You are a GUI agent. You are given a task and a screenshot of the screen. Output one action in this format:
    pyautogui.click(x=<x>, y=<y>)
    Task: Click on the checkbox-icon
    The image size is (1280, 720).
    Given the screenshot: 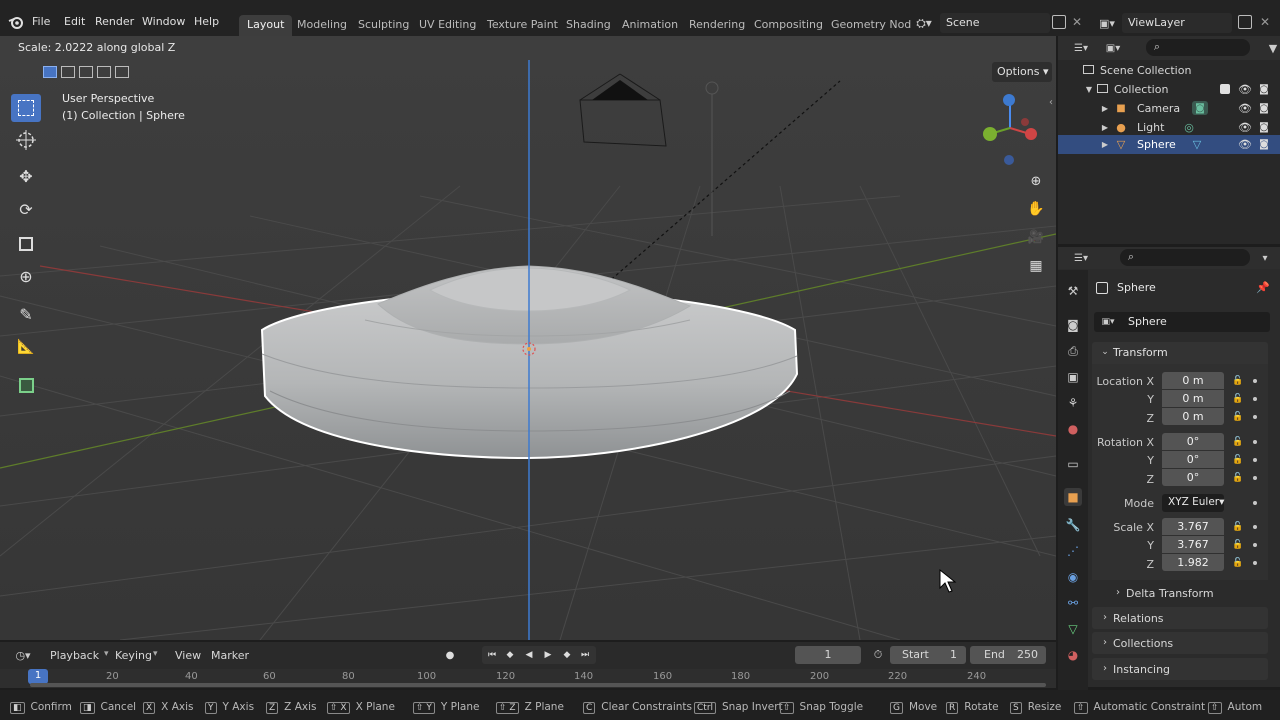 What is the action you would take?
    pyautogui.click(x=1225, y=89)
    